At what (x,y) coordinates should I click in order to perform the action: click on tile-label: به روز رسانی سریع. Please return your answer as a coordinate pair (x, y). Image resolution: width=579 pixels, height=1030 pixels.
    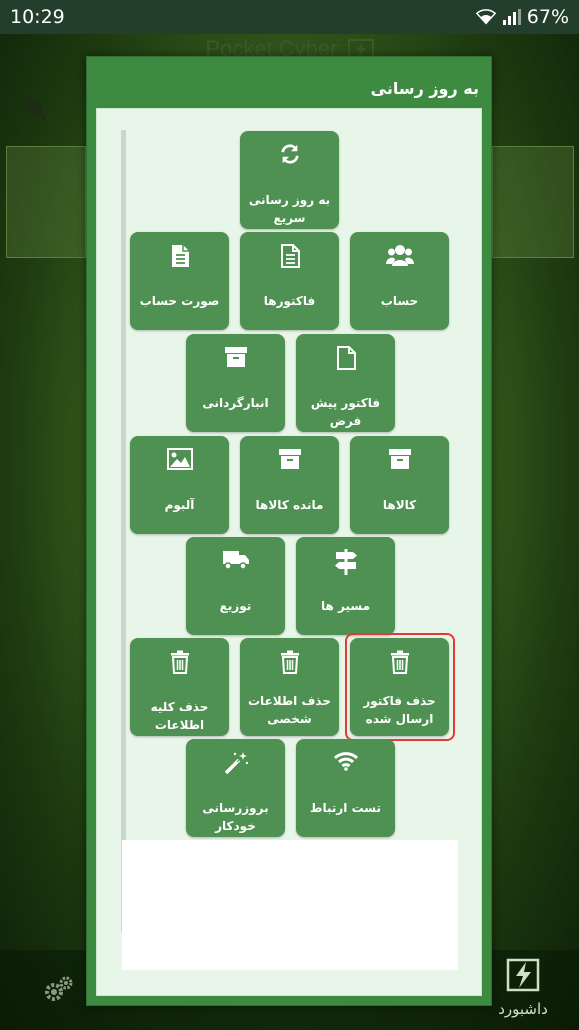
    Looking at the image, I should click on (289, 209).